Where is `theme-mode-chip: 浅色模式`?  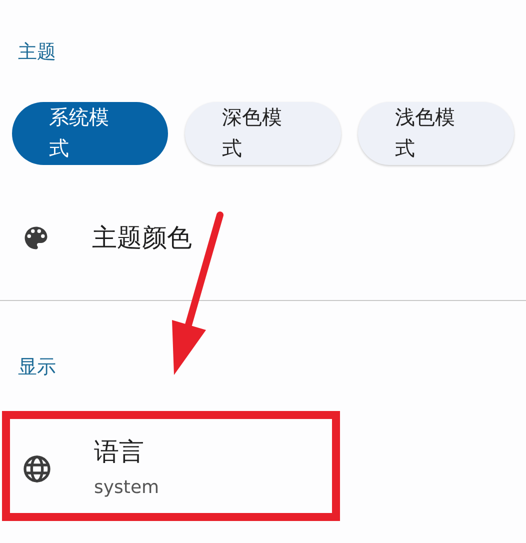 theme-mode-chip: 浅色模式 is located at coordinates (436, 133).